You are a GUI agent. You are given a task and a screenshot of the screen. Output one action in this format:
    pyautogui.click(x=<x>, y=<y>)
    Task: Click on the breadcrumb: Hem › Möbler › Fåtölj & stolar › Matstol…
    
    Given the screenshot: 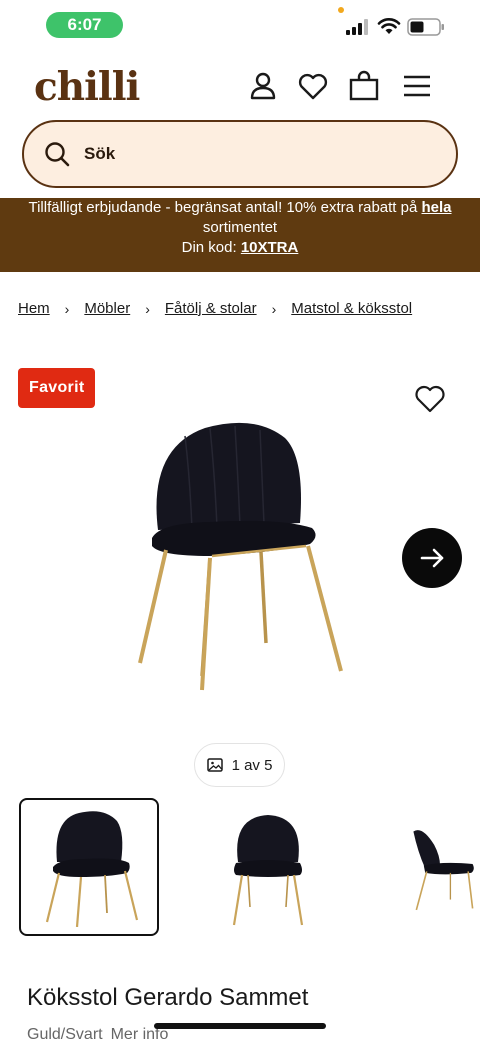 What is the action you would take?
    pyautogui.click(x=243, y=308)
    